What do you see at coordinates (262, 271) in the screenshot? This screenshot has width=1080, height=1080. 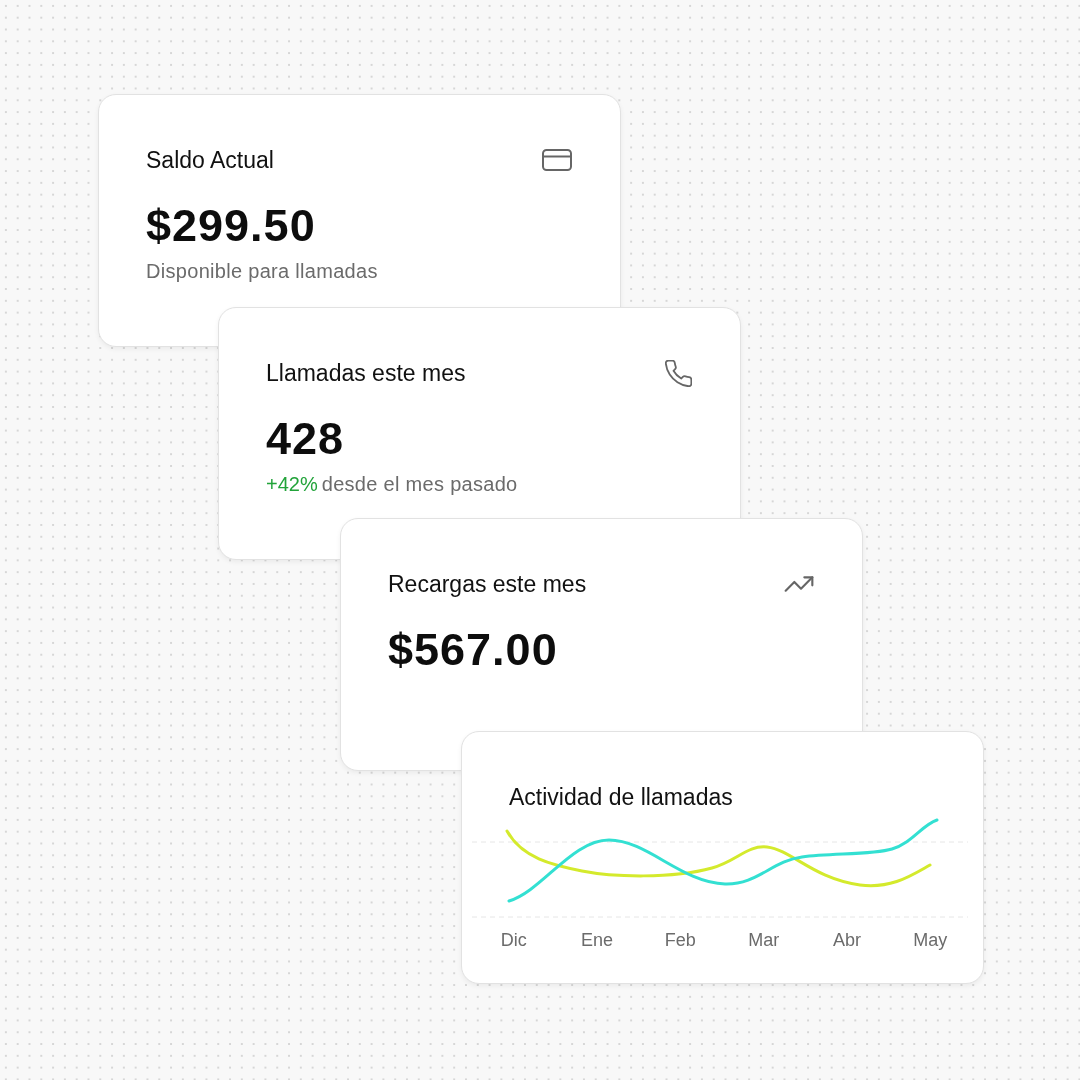 I see `card-caption: Disponible para llamadas` at bounding box center [262, 271].